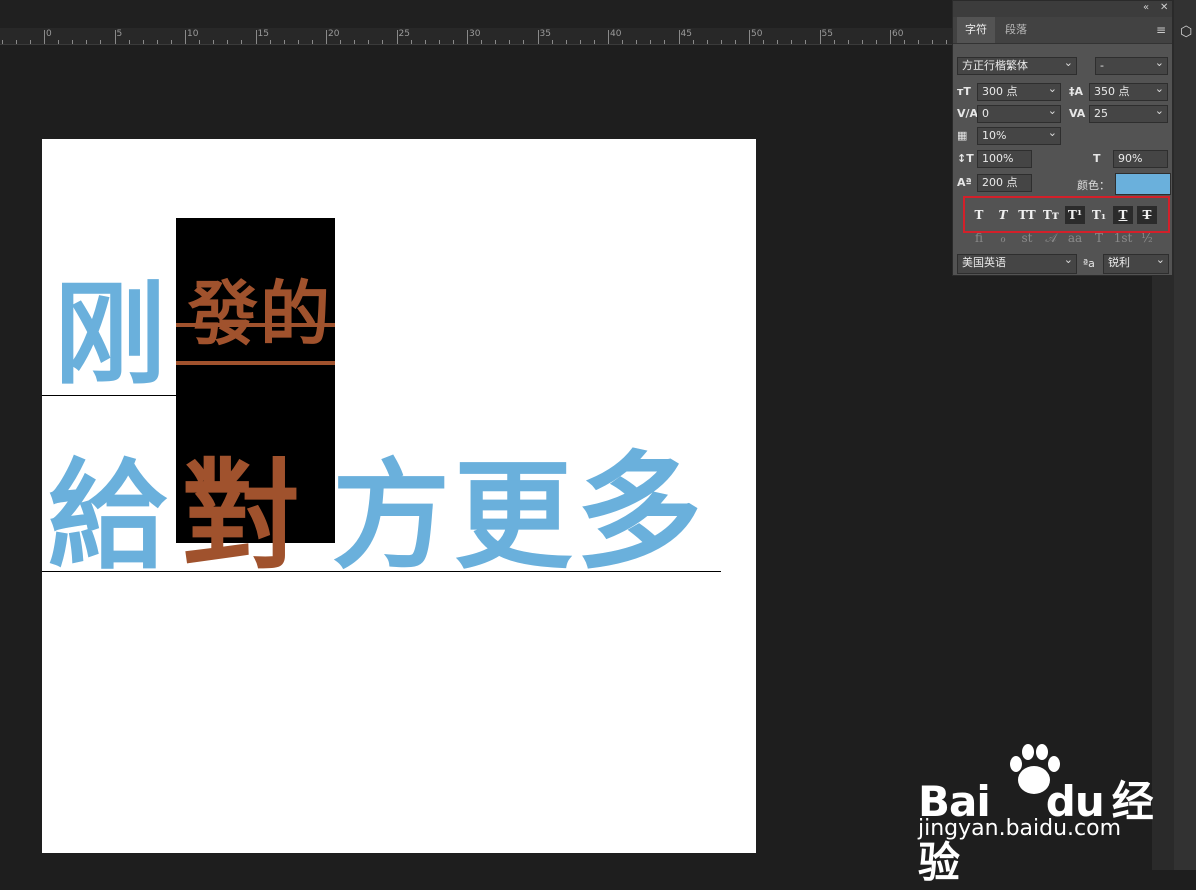 This screenshot has height=890, width=1196. I want to click on vertical-scale-field: 100%, so click(1004, 159).